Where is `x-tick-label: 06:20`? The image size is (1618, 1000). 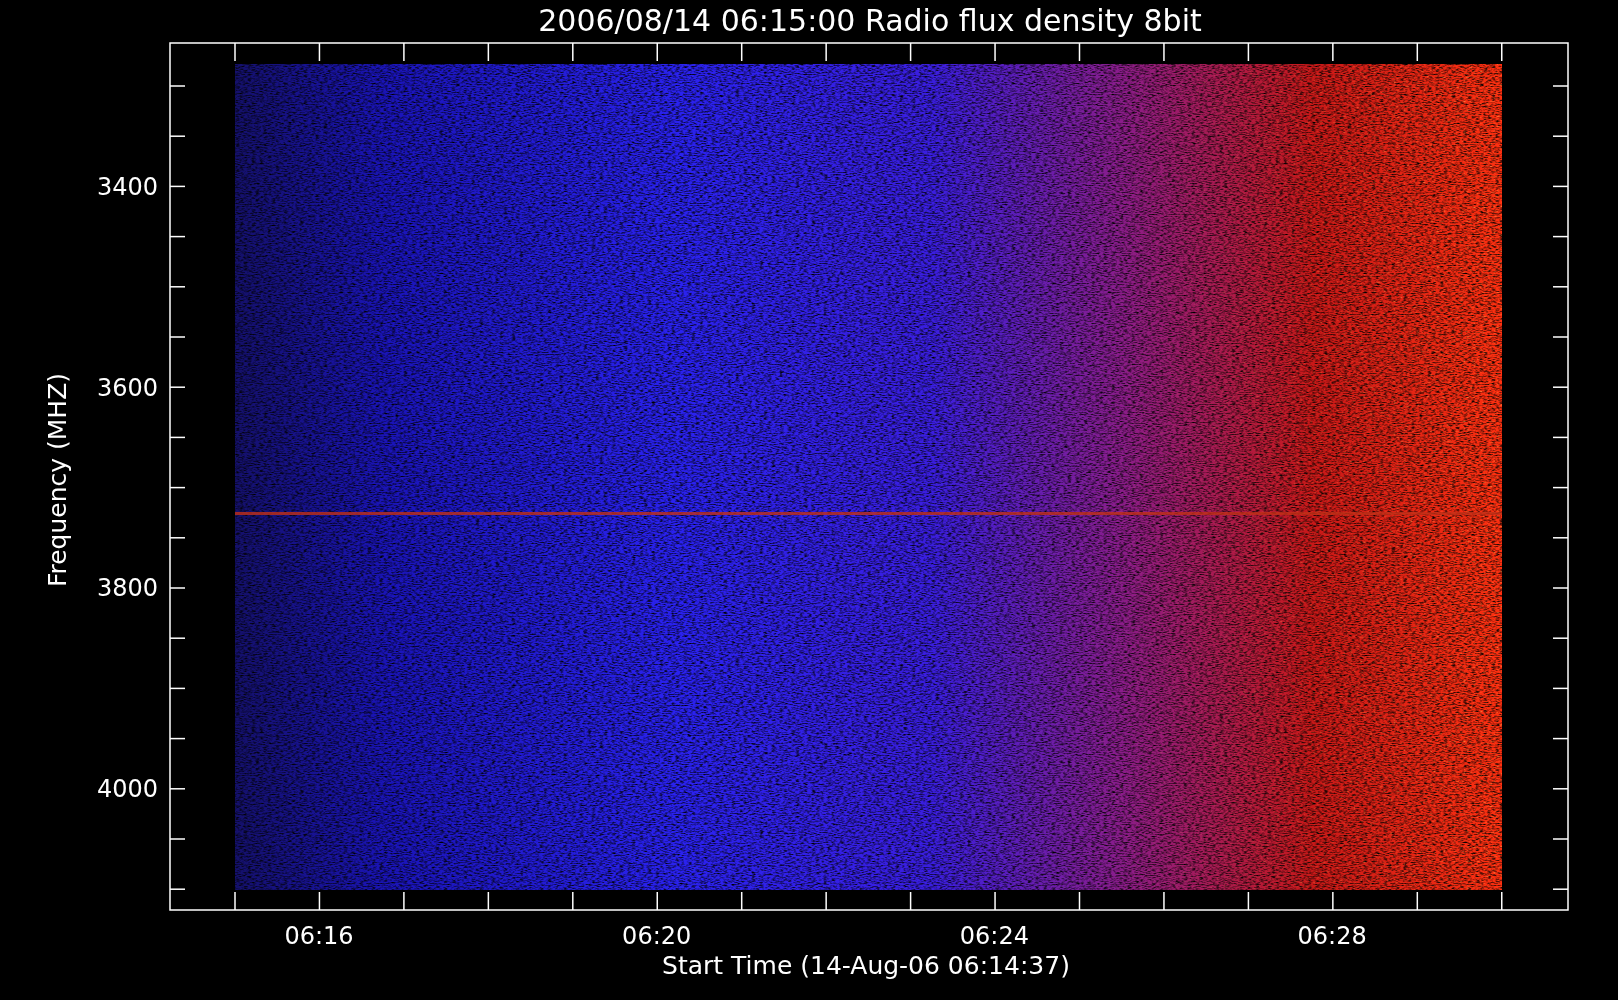
x-tick-label: 06:20 is located at coordinates (657, 936).